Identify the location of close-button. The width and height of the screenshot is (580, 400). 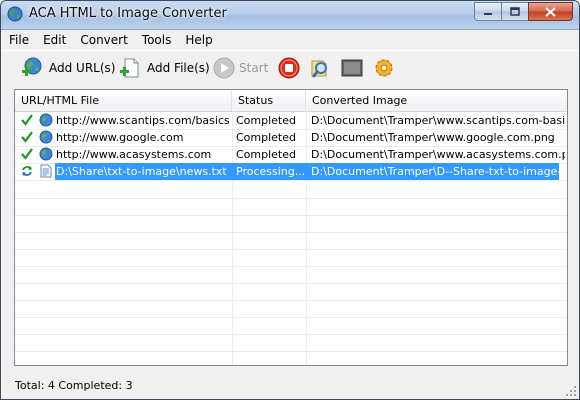
(550, 11).